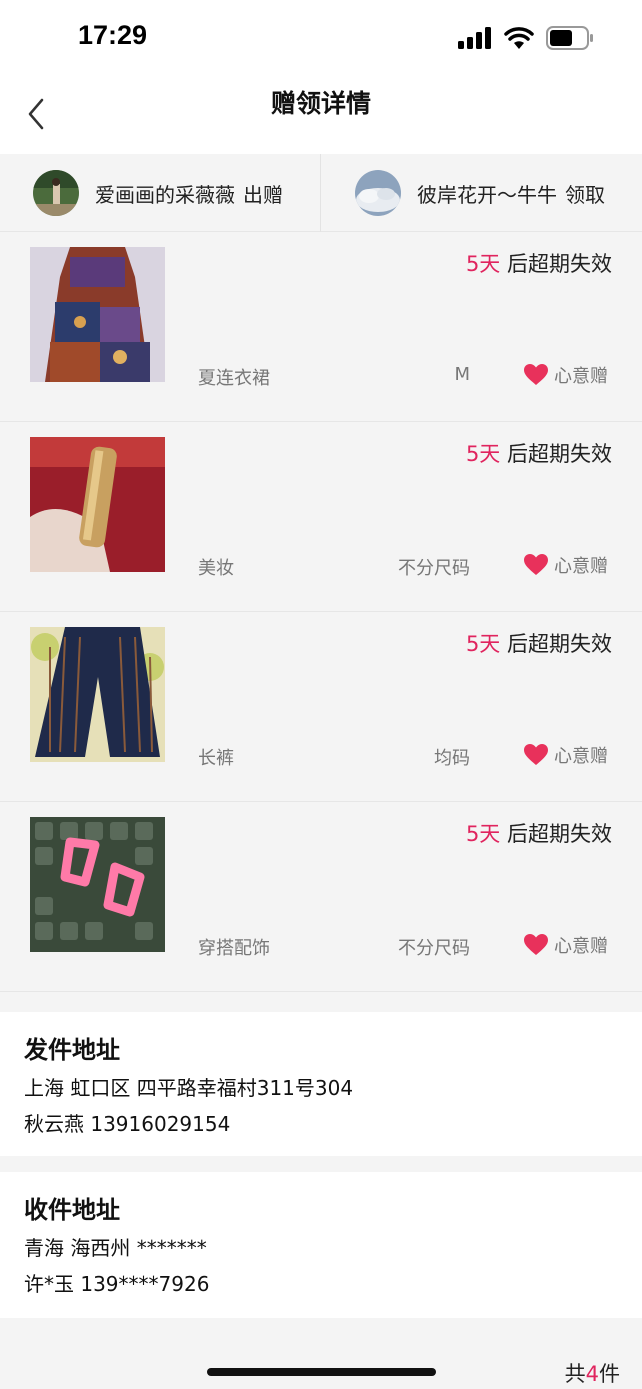 This screenshot has width=642, height=1389. I want to click on list-item: 5天 后超期失效 穿搭配饰 不分尺码 心意赠, so click(321, 897).